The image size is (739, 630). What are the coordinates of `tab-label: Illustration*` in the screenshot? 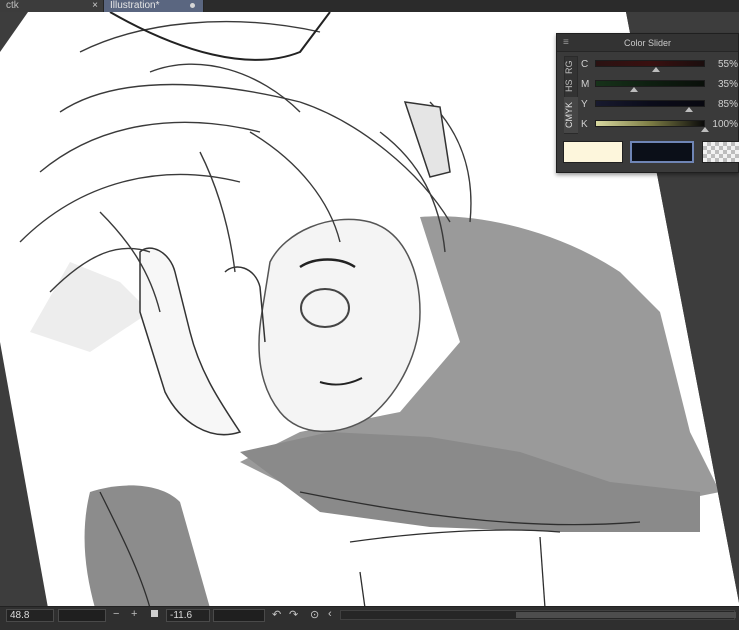 It's located at (135, 5).